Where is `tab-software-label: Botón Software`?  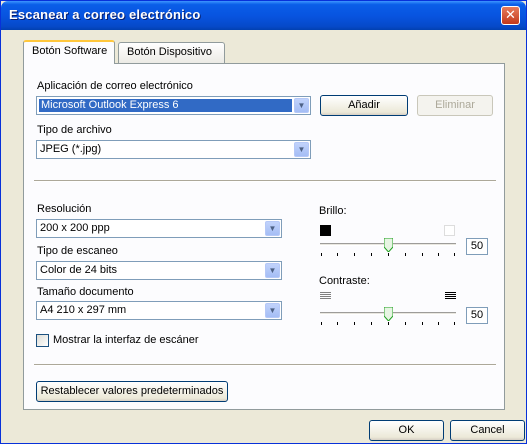
tab-software-label: Botón Software is located at coordinates (70, 51).